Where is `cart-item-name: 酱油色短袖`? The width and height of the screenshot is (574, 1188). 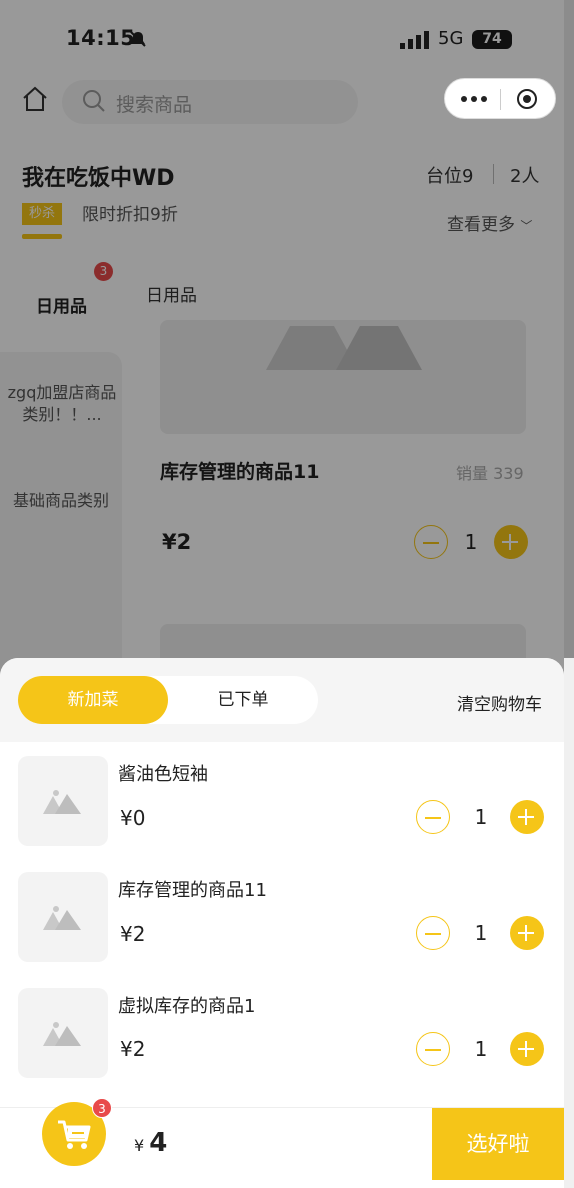 cart-item-name: 酱油色短袖 is located at coordinates (163, 774).